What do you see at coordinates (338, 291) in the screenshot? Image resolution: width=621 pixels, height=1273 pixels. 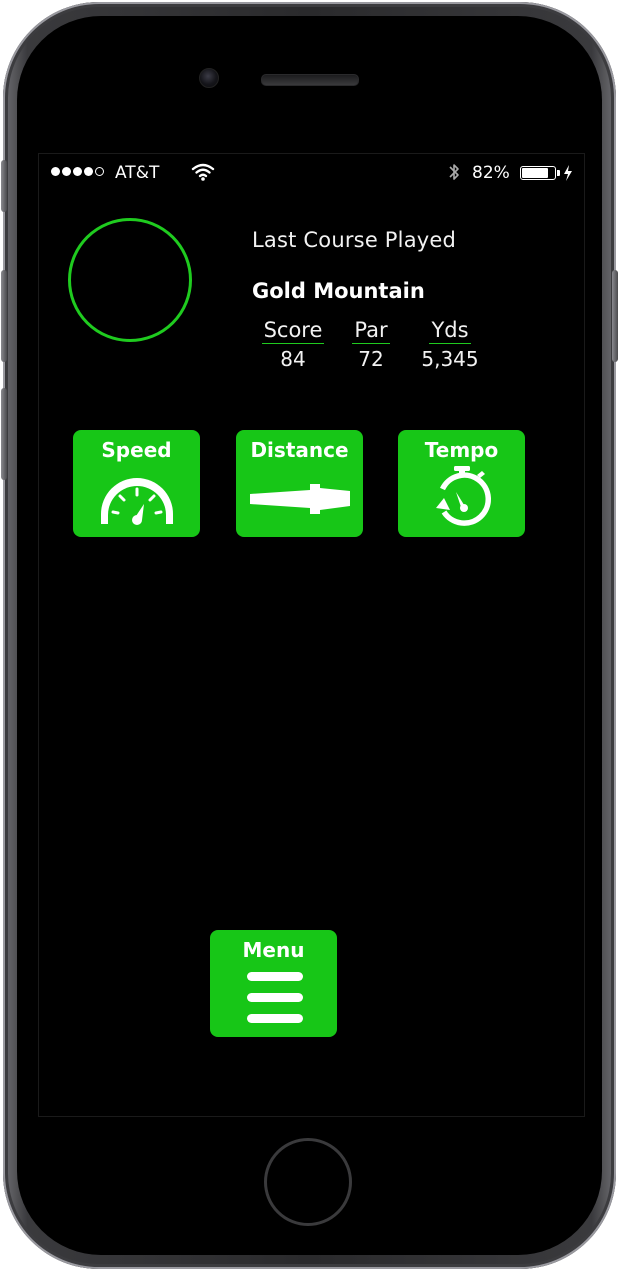 I see `course-name: Gold Mountain` at bounding box center [338, 291].